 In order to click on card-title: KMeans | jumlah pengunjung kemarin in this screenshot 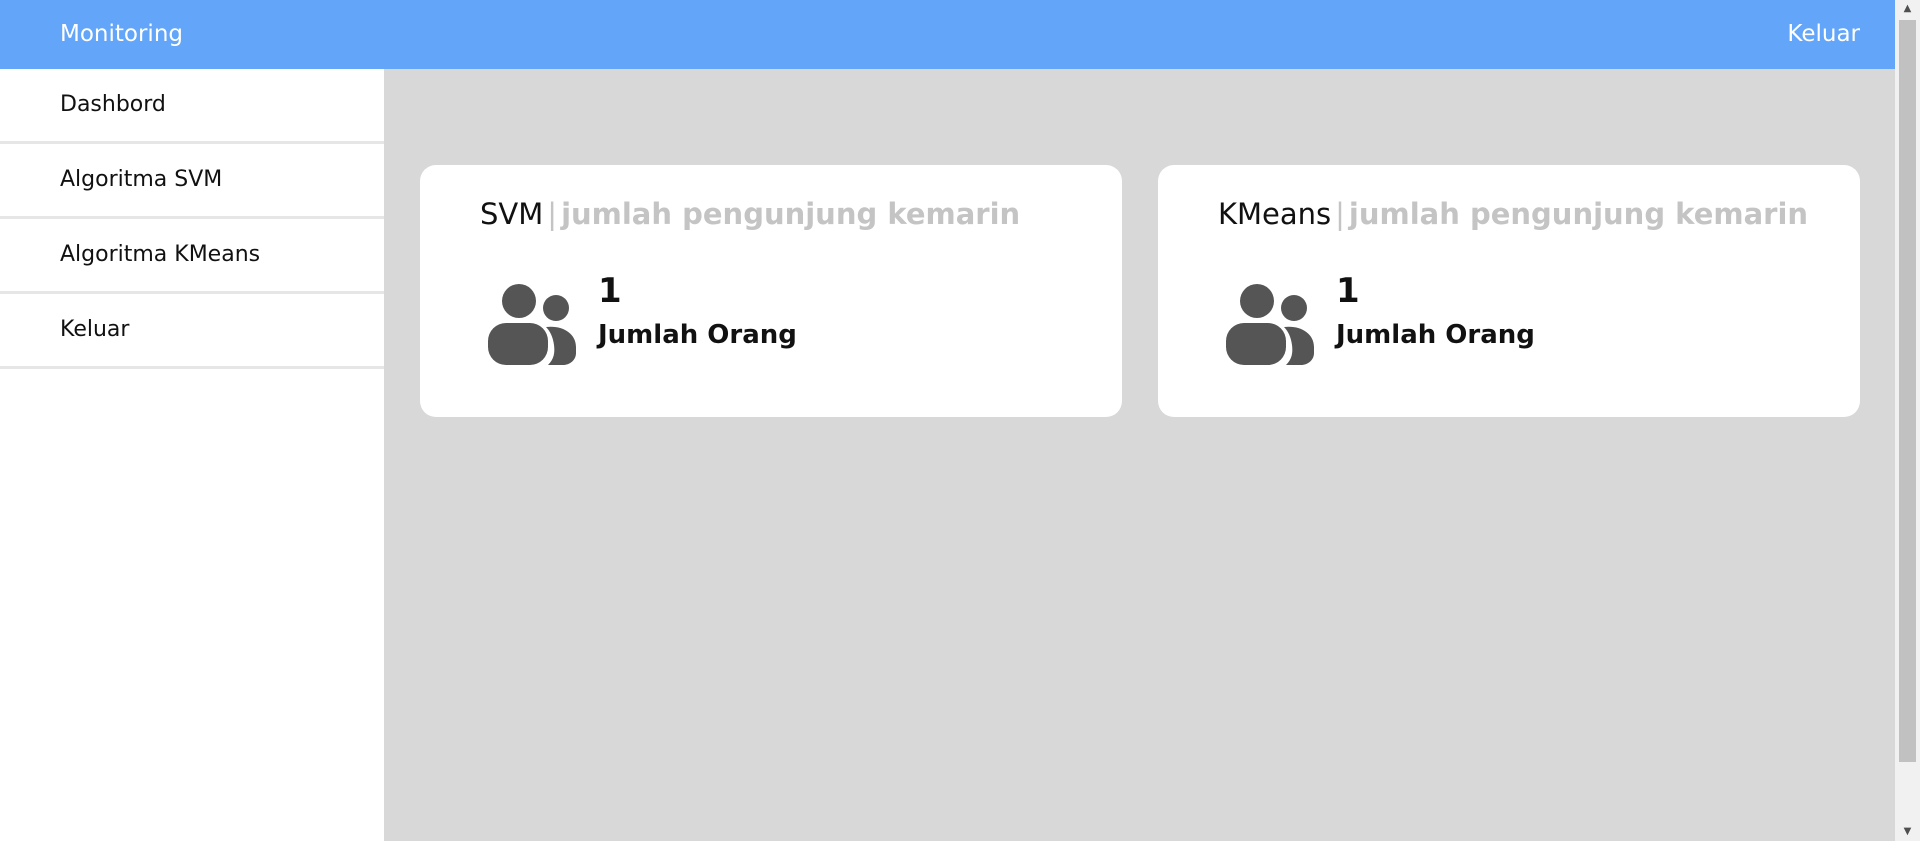, I will do `click(1513, 214)`.